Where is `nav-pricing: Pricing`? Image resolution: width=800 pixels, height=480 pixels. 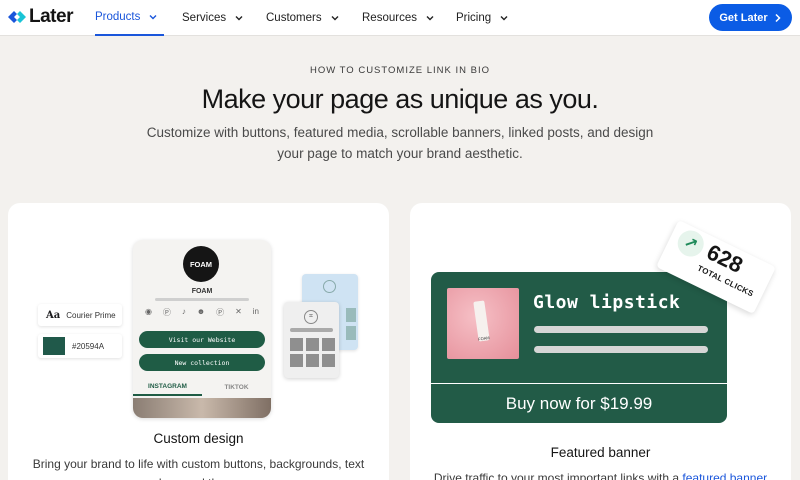 nav-pricing: Pricing is located at coordinates (482, 18).